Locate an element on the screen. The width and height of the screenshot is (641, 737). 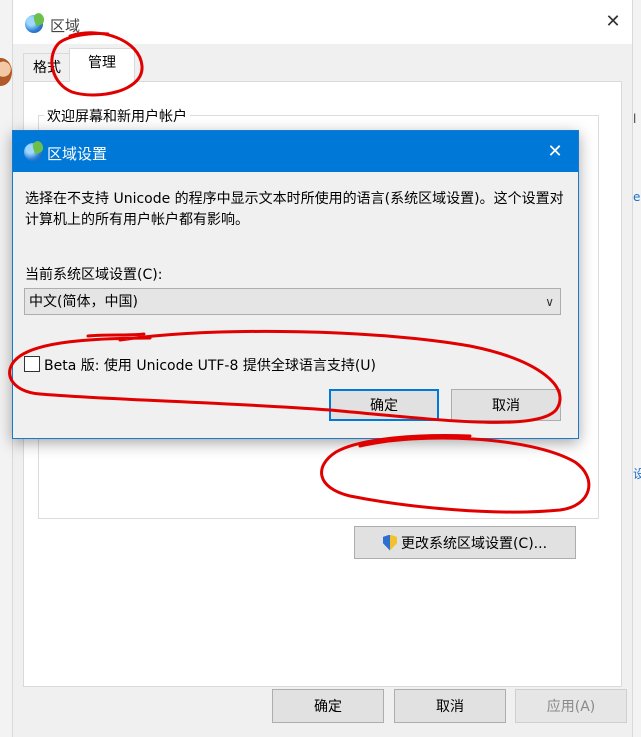
edge-text: e is located at coordinates (637, 197).